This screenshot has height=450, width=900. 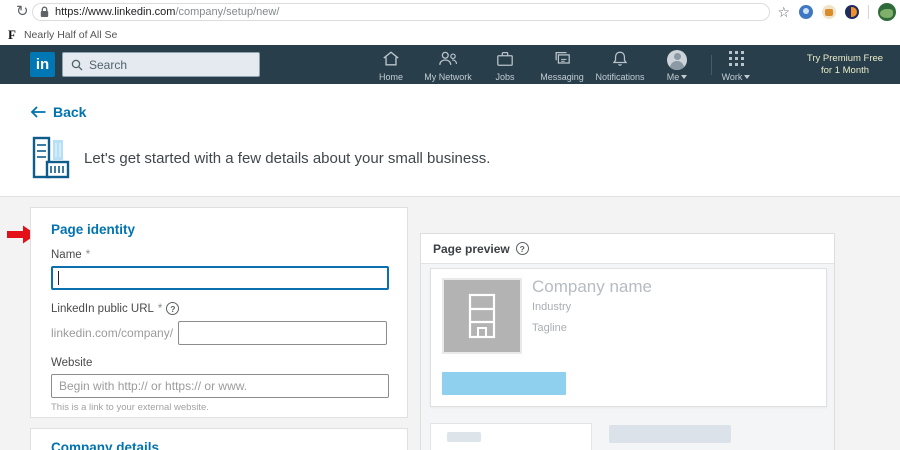 What do you see at coordinates (505, 77) in the screenshot?
I see `nav-label: Jobs` at bounding box center [505, 77].